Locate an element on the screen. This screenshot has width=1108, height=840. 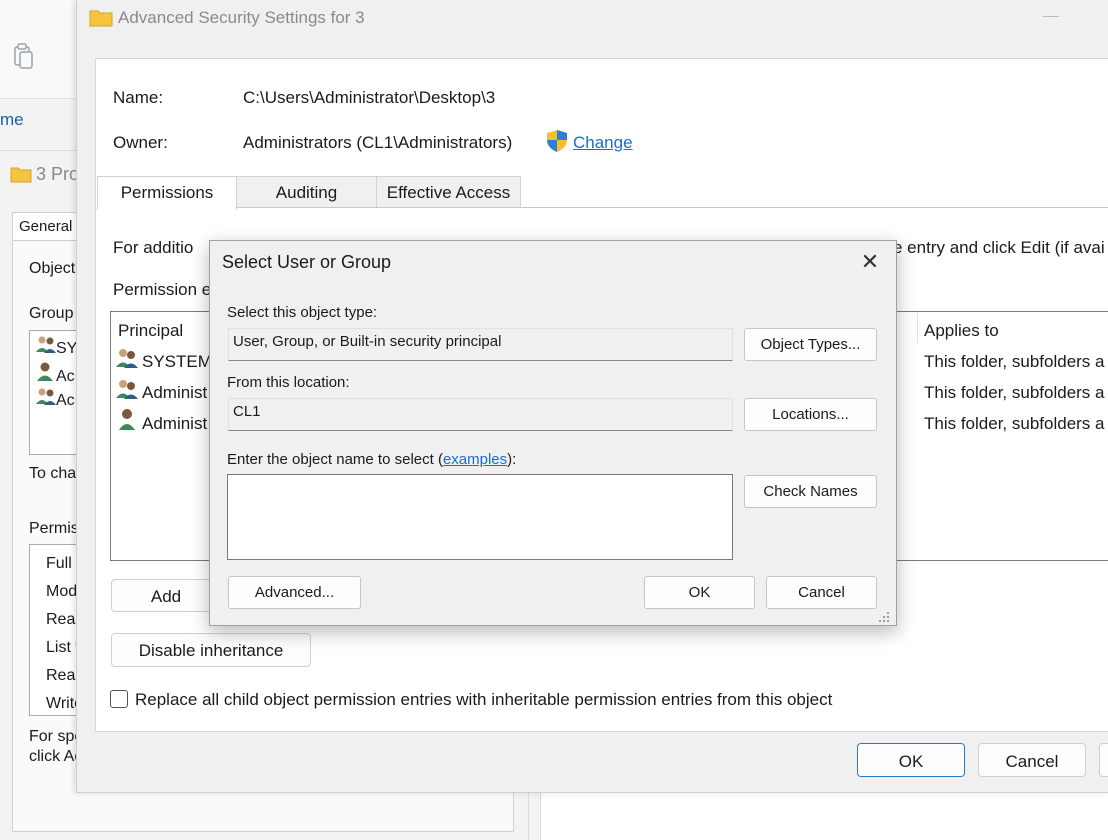
object-type-label: Select this object type: is located at coordinates (302, 312).